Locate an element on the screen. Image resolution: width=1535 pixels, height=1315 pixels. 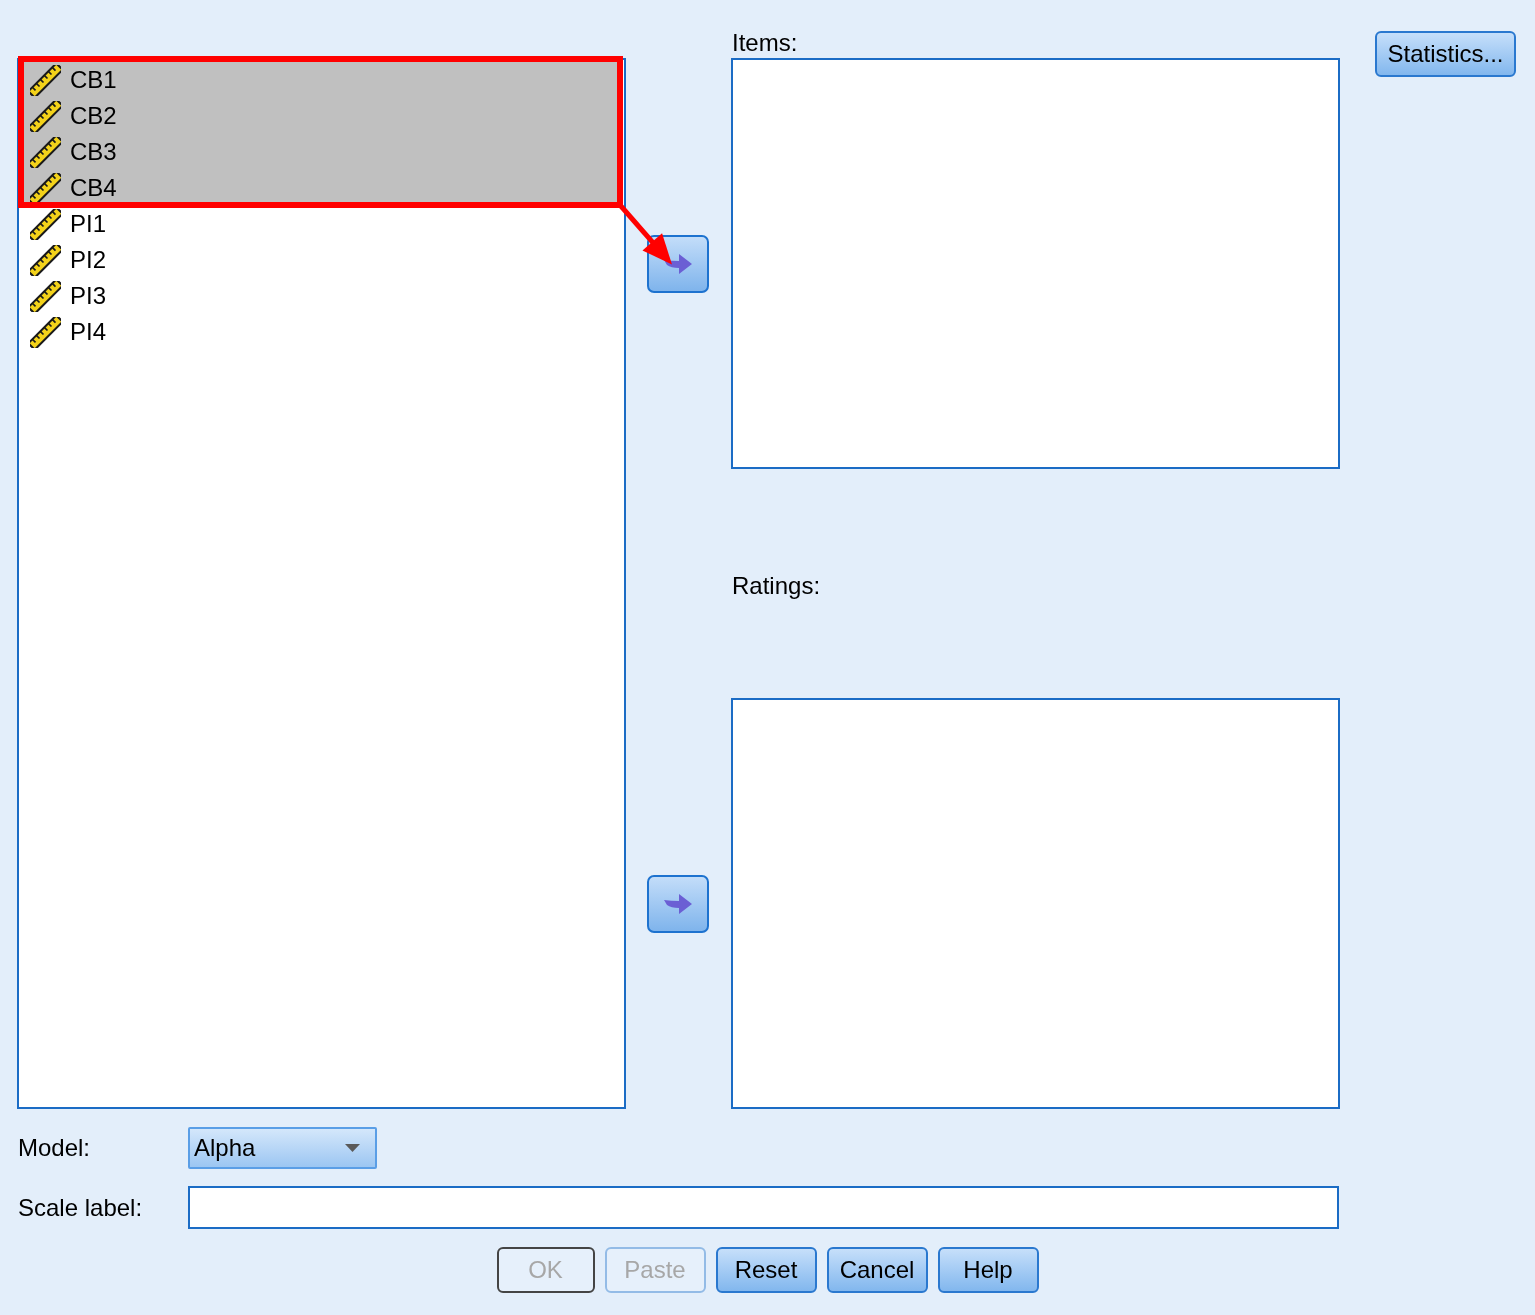
move-to-ratings-button is located at coordinates (678, 903).